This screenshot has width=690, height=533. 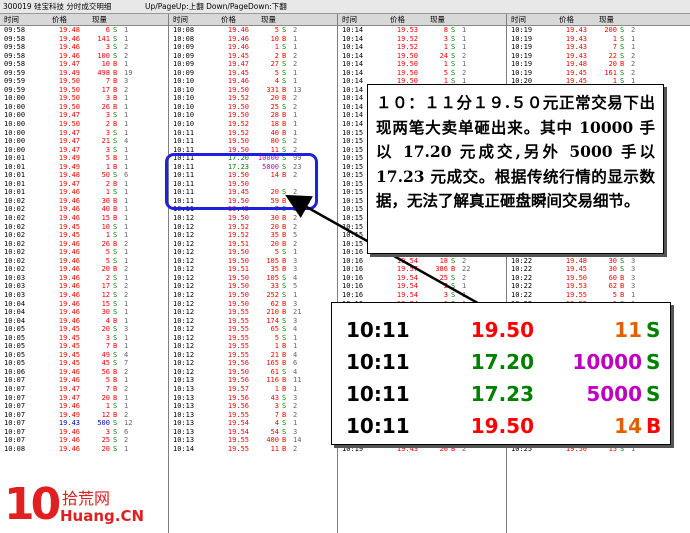 What do you see at coordinates (69, 414) in the screenshot?
I see `trade-price: 19.49` at bounding box center [69, 414].